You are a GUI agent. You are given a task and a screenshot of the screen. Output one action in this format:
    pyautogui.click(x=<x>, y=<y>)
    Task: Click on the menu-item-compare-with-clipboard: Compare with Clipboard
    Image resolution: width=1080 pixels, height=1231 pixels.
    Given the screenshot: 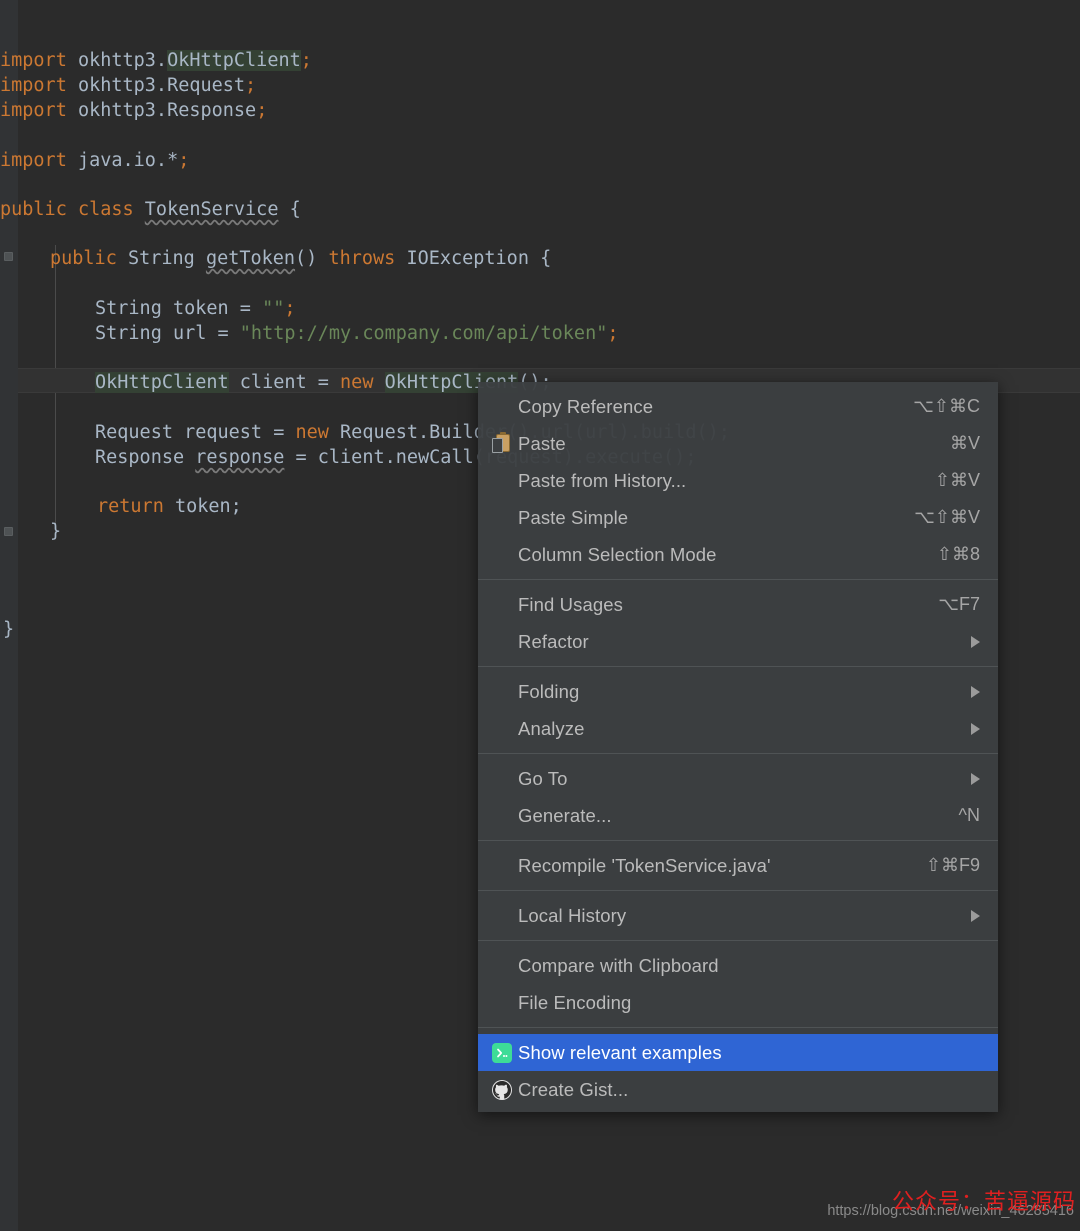 What is the action you would take?
    pyautogui.click(x=738, y=965)
    